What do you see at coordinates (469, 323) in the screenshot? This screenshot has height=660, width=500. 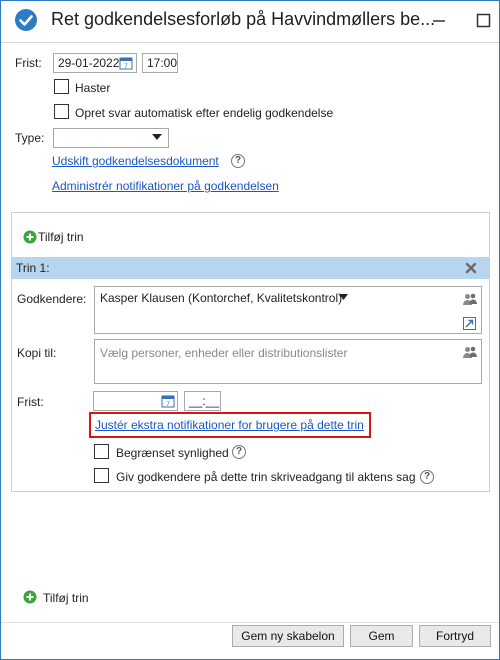 I see `expand-icon` at bounding box center [469, 323].